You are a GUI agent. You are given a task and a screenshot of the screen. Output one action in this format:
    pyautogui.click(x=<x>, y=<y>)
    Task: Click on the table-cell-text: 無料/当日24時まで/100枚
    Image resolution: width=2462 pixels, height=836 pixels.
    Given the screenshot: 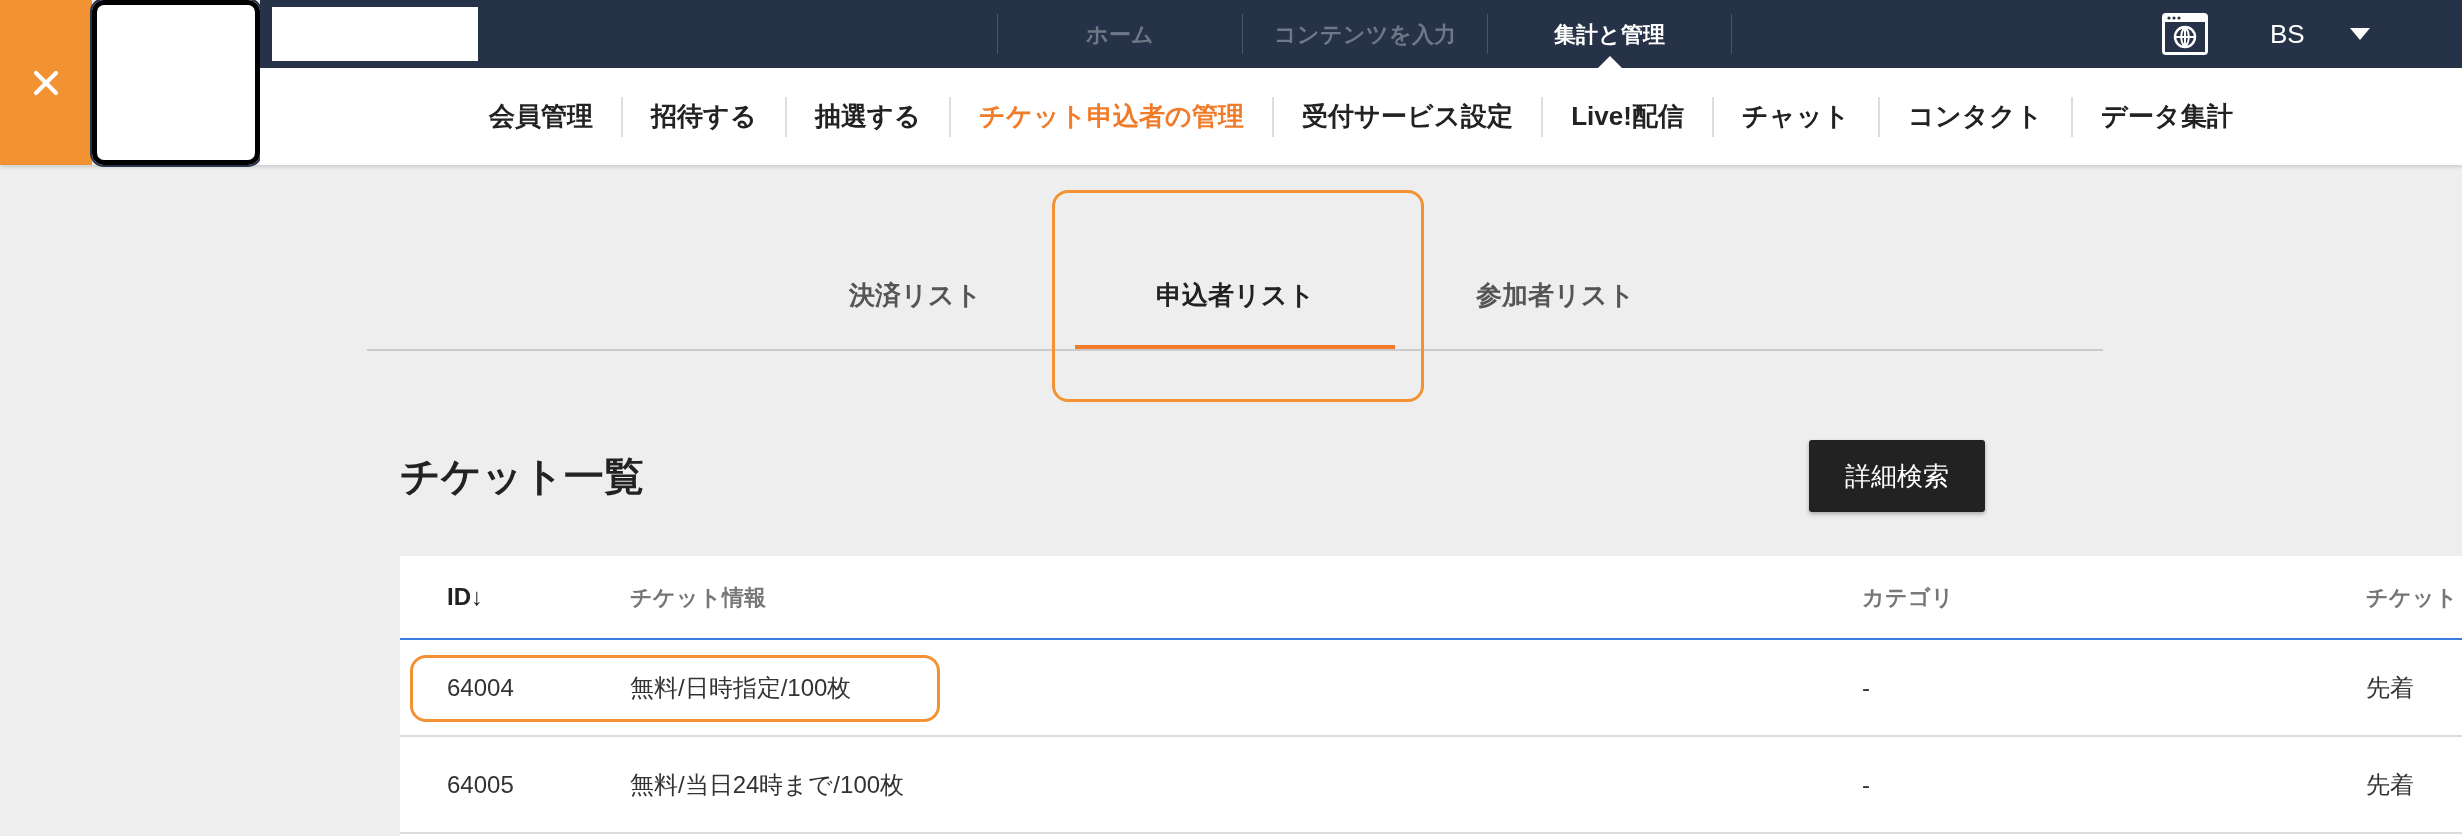 What is the action you would take?
    pyautogui.click(x=768, y=784)
    